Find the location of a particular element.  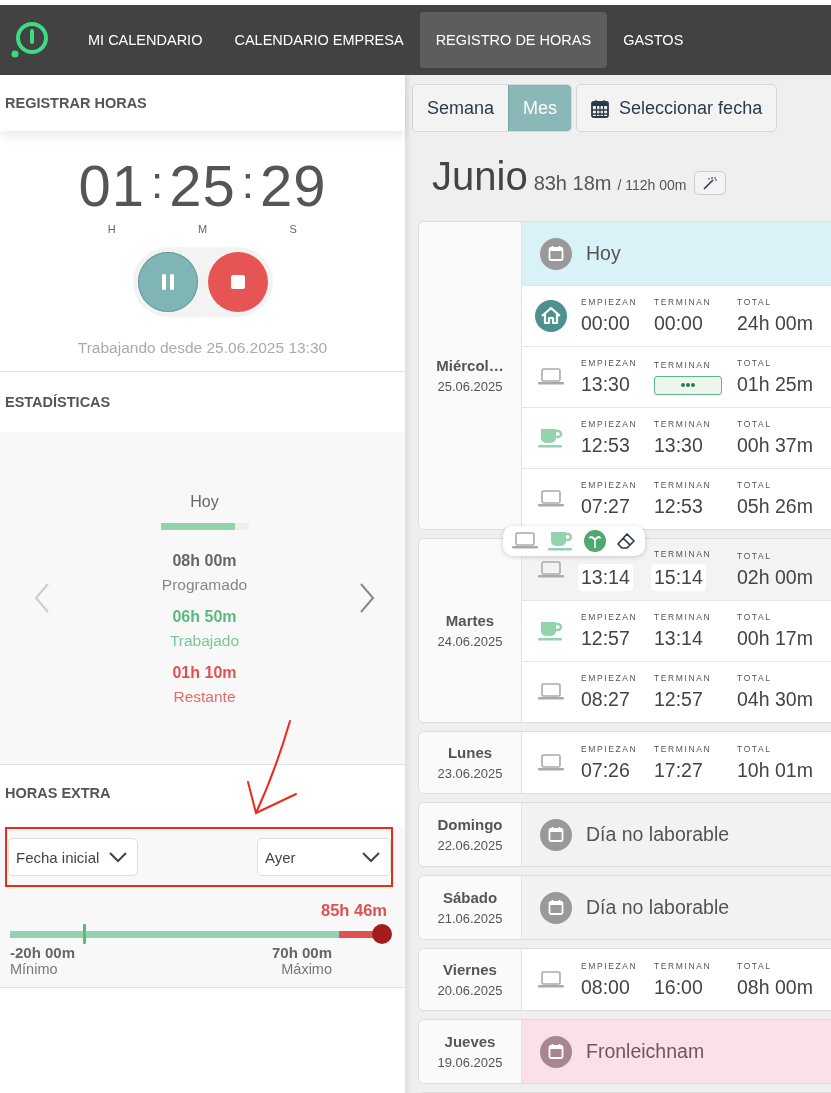

event-title: Hoy is located at coordinates (603, 253).